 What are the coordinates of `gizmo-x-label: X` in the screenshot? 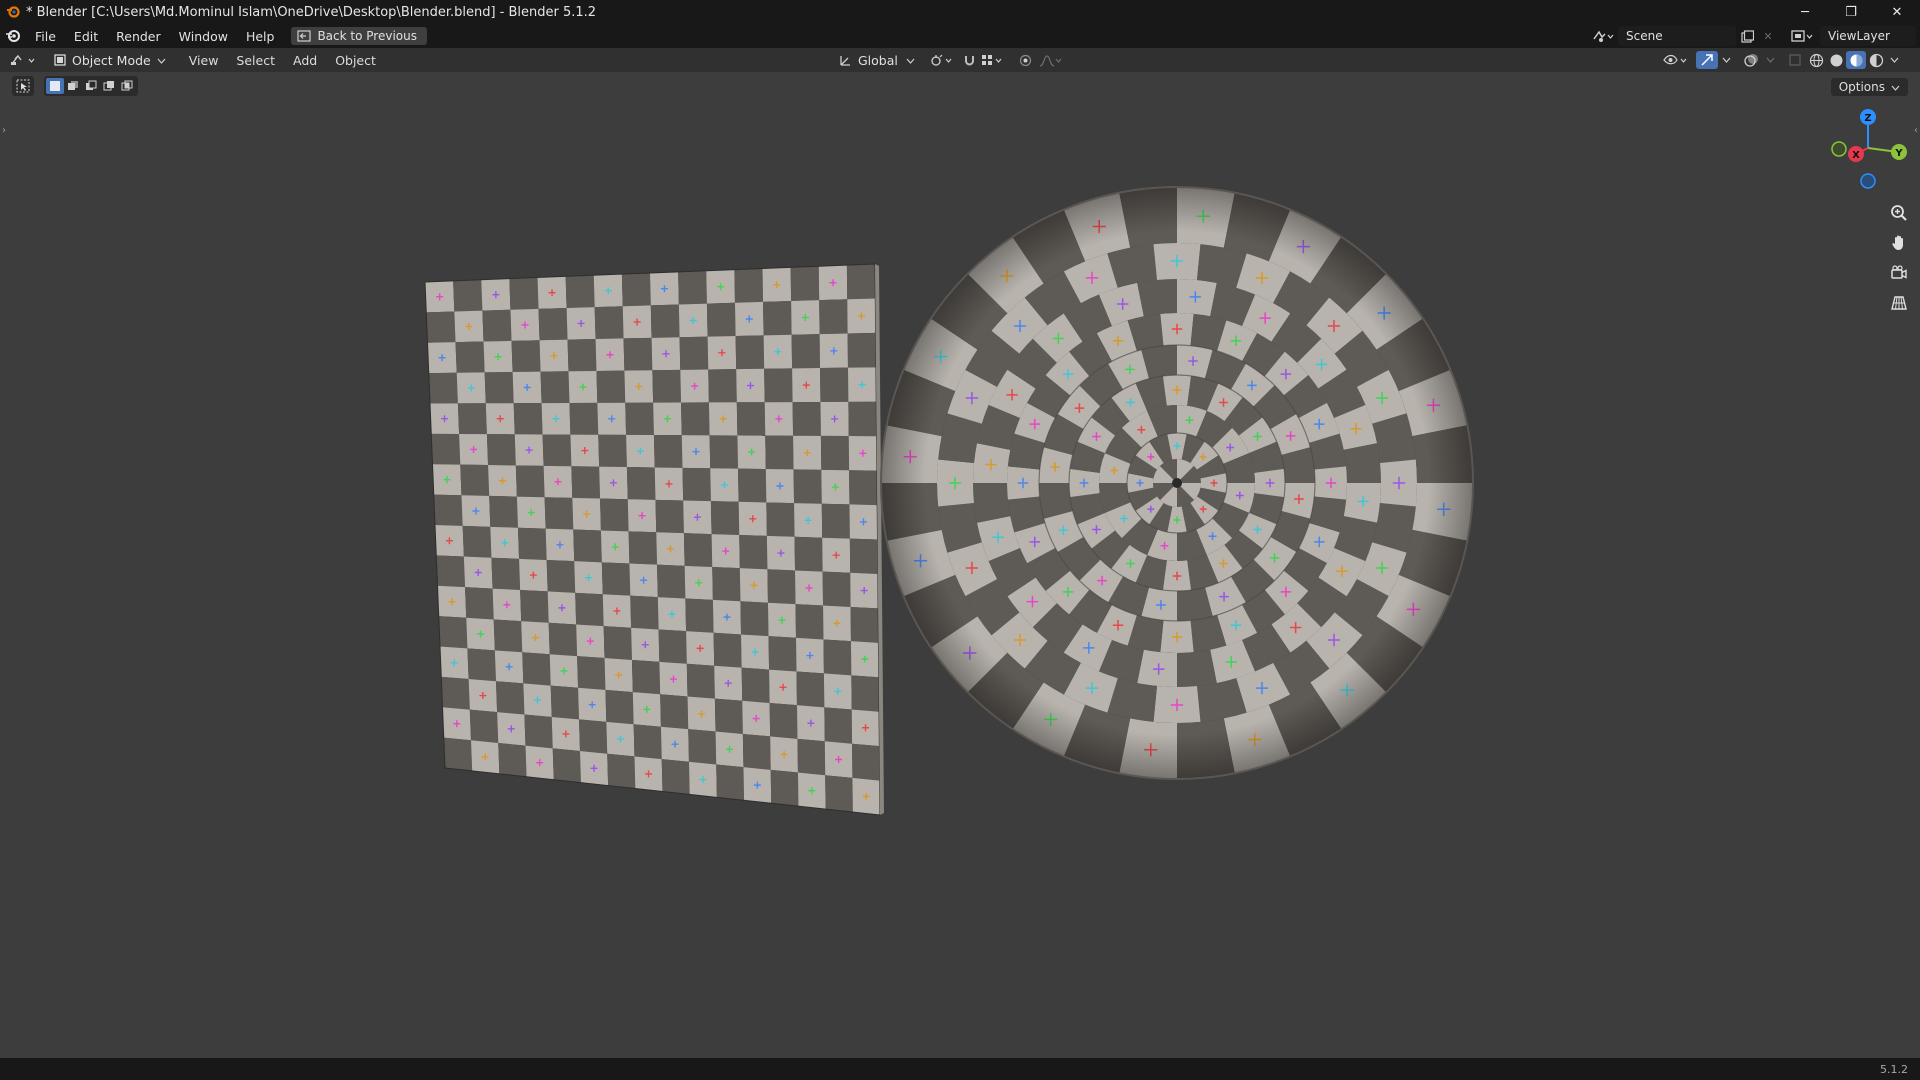 It's located at (1856, 155).